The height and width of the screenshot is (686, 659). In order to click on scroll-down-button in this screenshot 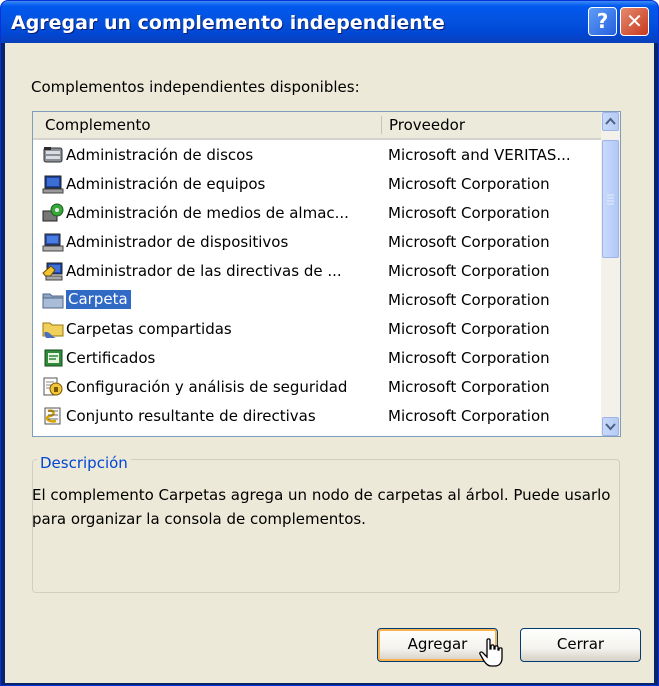, I will do `click(610, 426)`.